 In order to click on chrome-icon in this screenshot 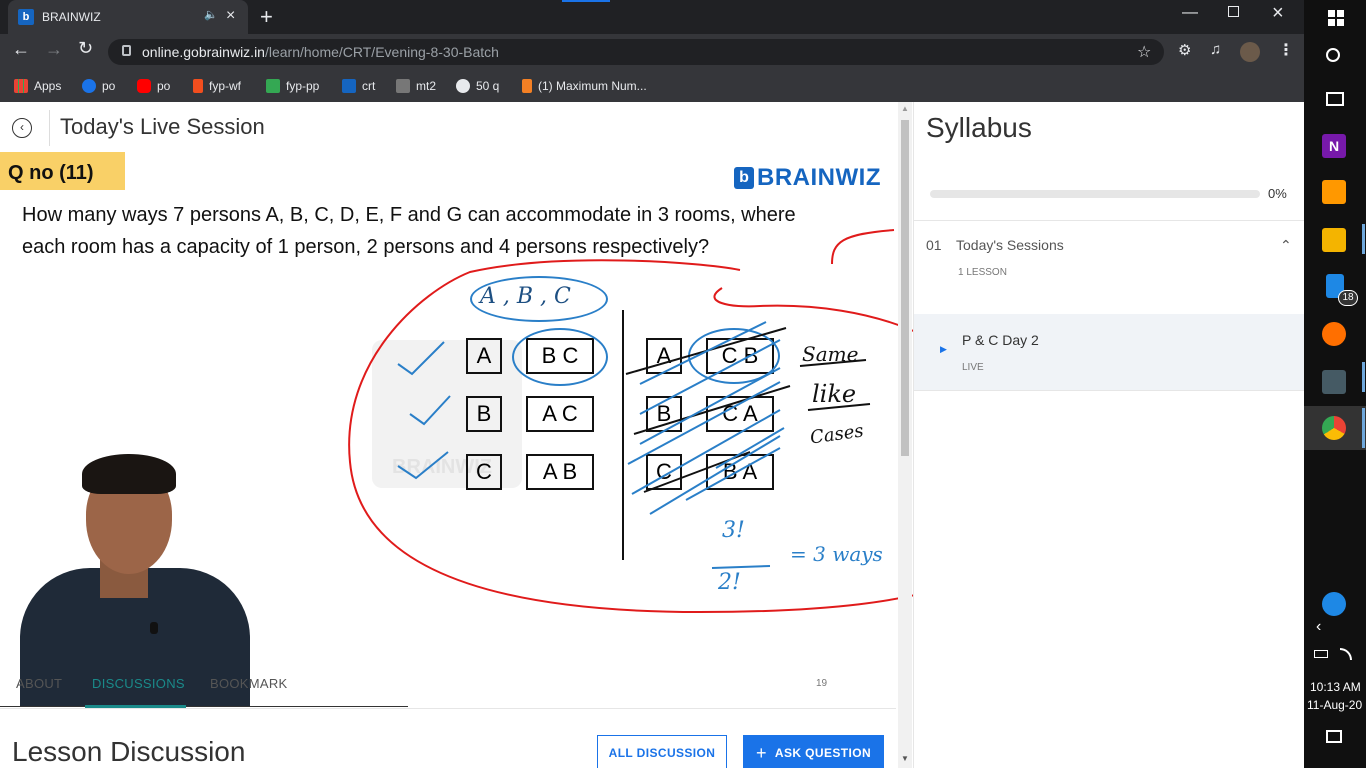, I will do `click(1334, 428)`.